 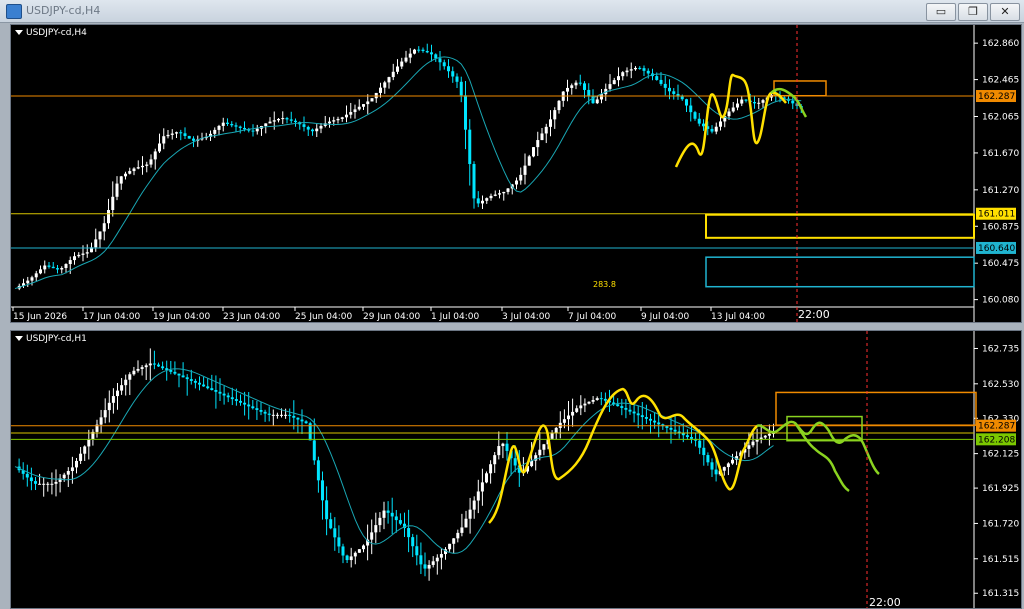 What do you see at coordinates (818, 447) in the screenshot?
I see `h1-green-projection-path-upper` at bounding box center [818, 447].